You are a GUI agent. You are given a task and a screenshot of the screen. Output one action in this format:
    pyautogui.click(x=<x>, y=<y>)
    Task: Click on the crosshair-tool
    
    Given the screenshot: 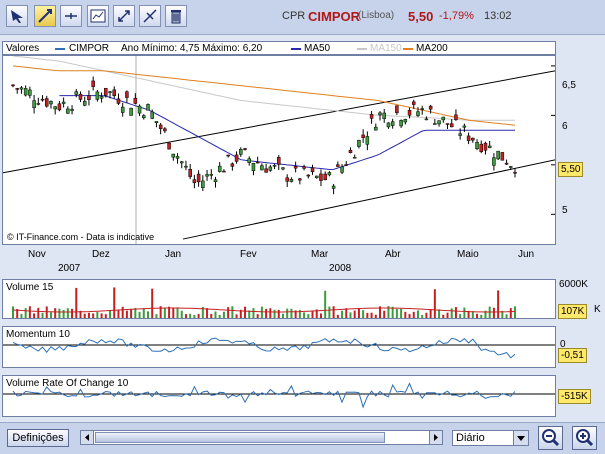 What is the action you would take?
    pyautogui.click(x=45, y=16)
    